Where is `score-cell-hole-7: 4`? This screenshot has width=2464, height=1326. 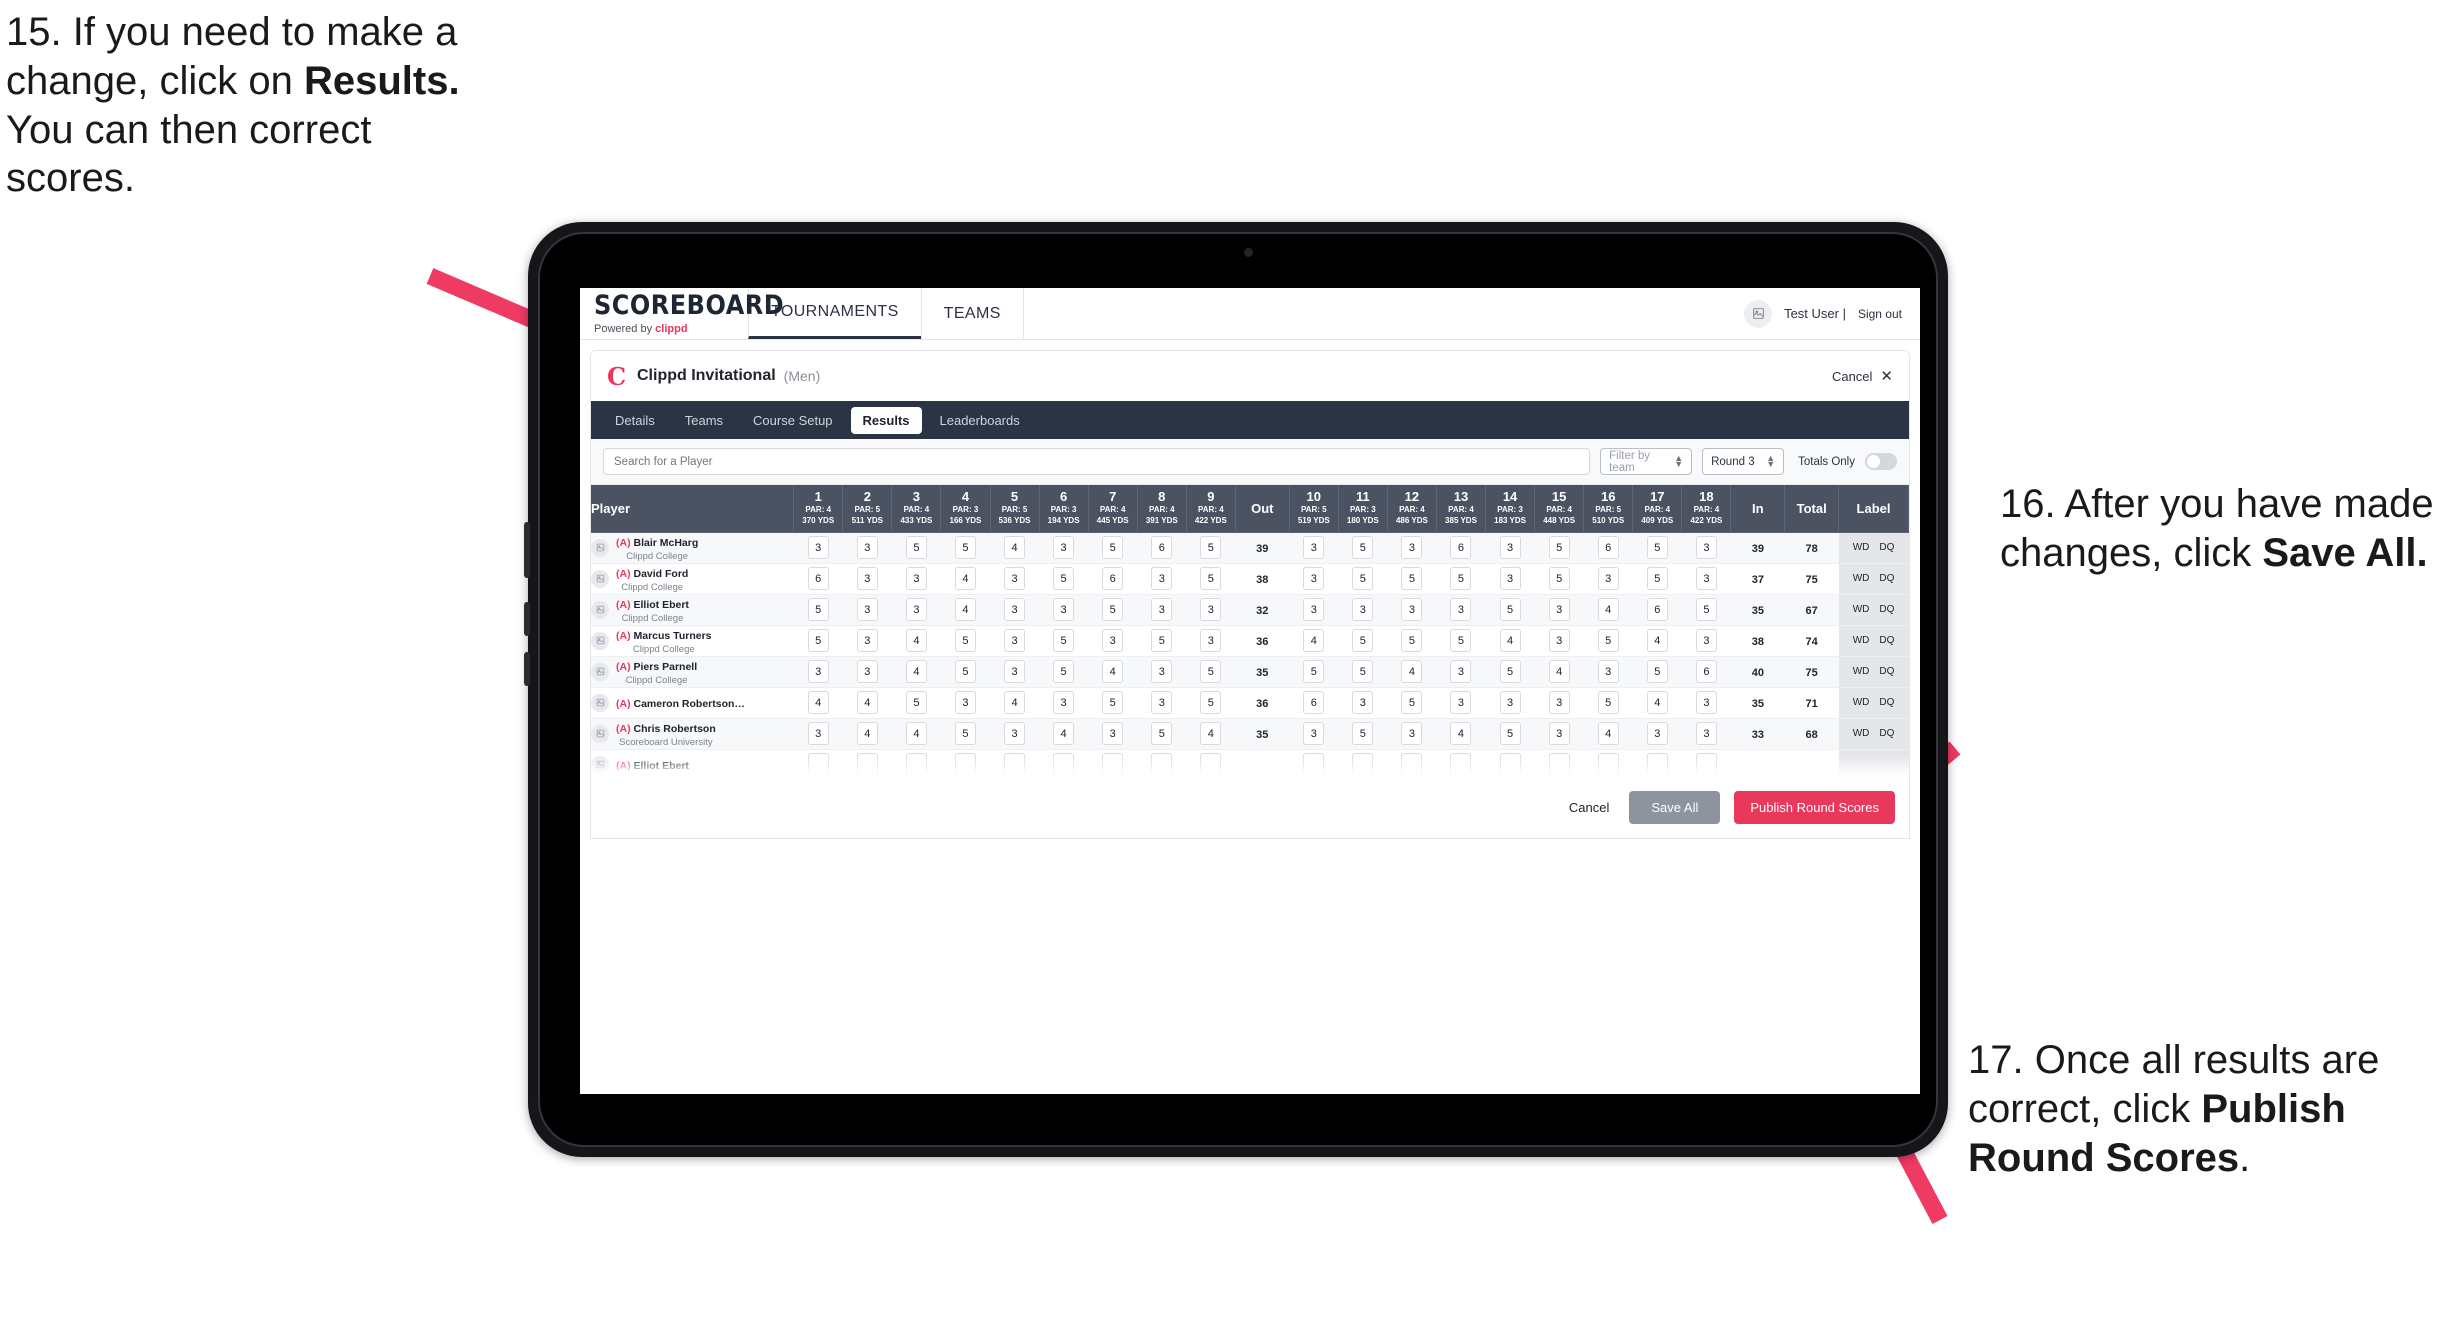
score-cell-hole-7: 4 is located at coordinates (1113, 672).